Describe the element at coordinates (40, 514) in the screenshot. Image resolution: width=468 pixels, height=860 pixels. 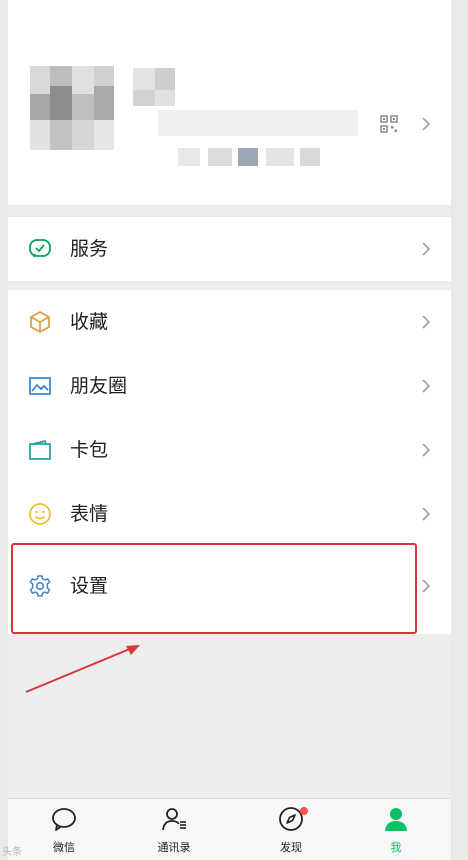
I see `smiley-face-icon` at that location.